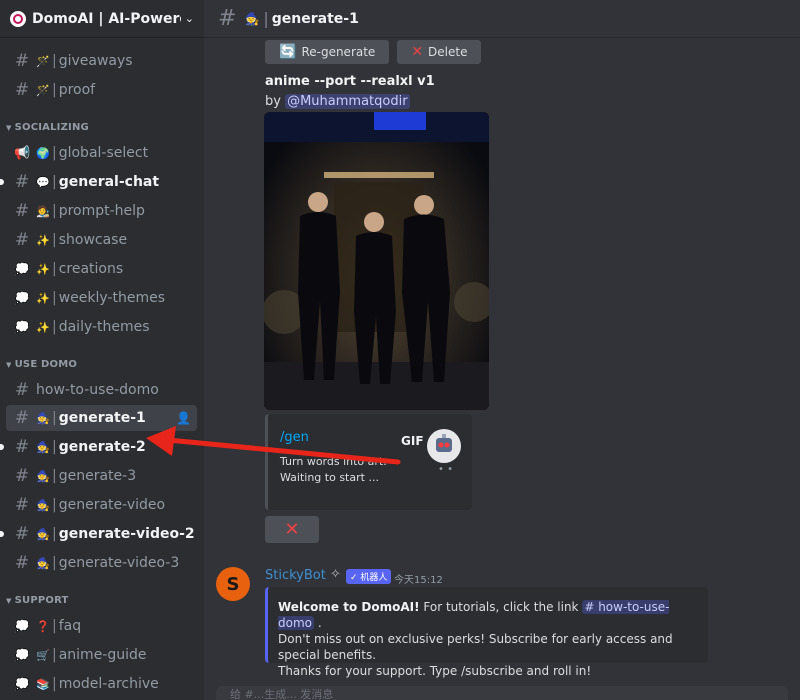 The height and width of the screenshot is (700, 800). I want to click on server-header: DomoAI | AI-Powered A ⌄, so click(102, 19).